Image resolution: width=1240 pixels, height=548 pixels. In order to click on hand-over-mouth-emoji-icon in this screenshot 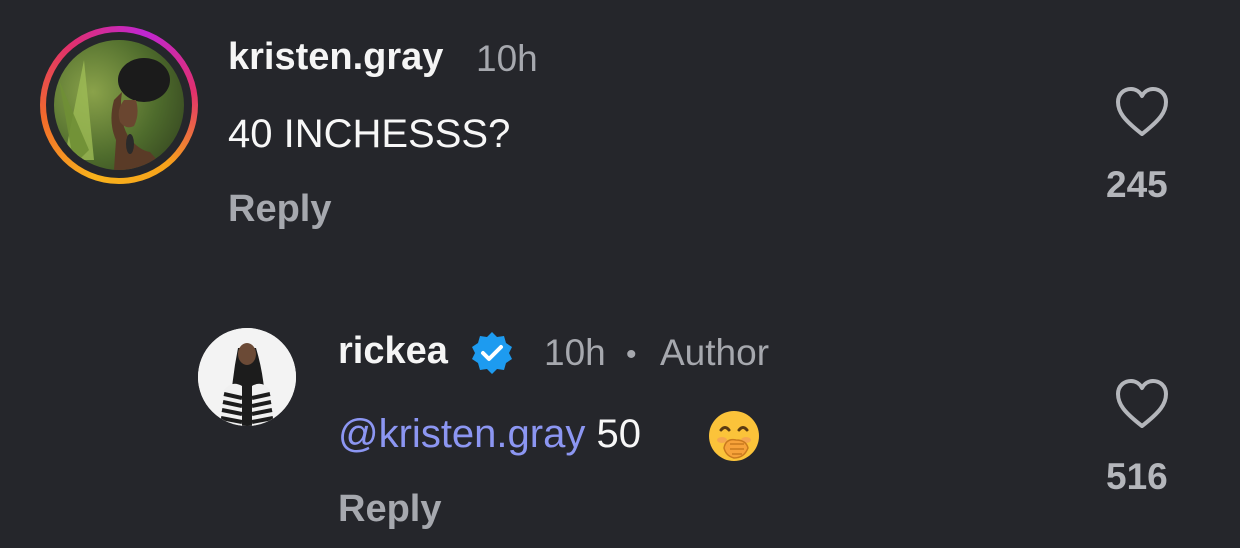, I will do `click(734, 436)`.